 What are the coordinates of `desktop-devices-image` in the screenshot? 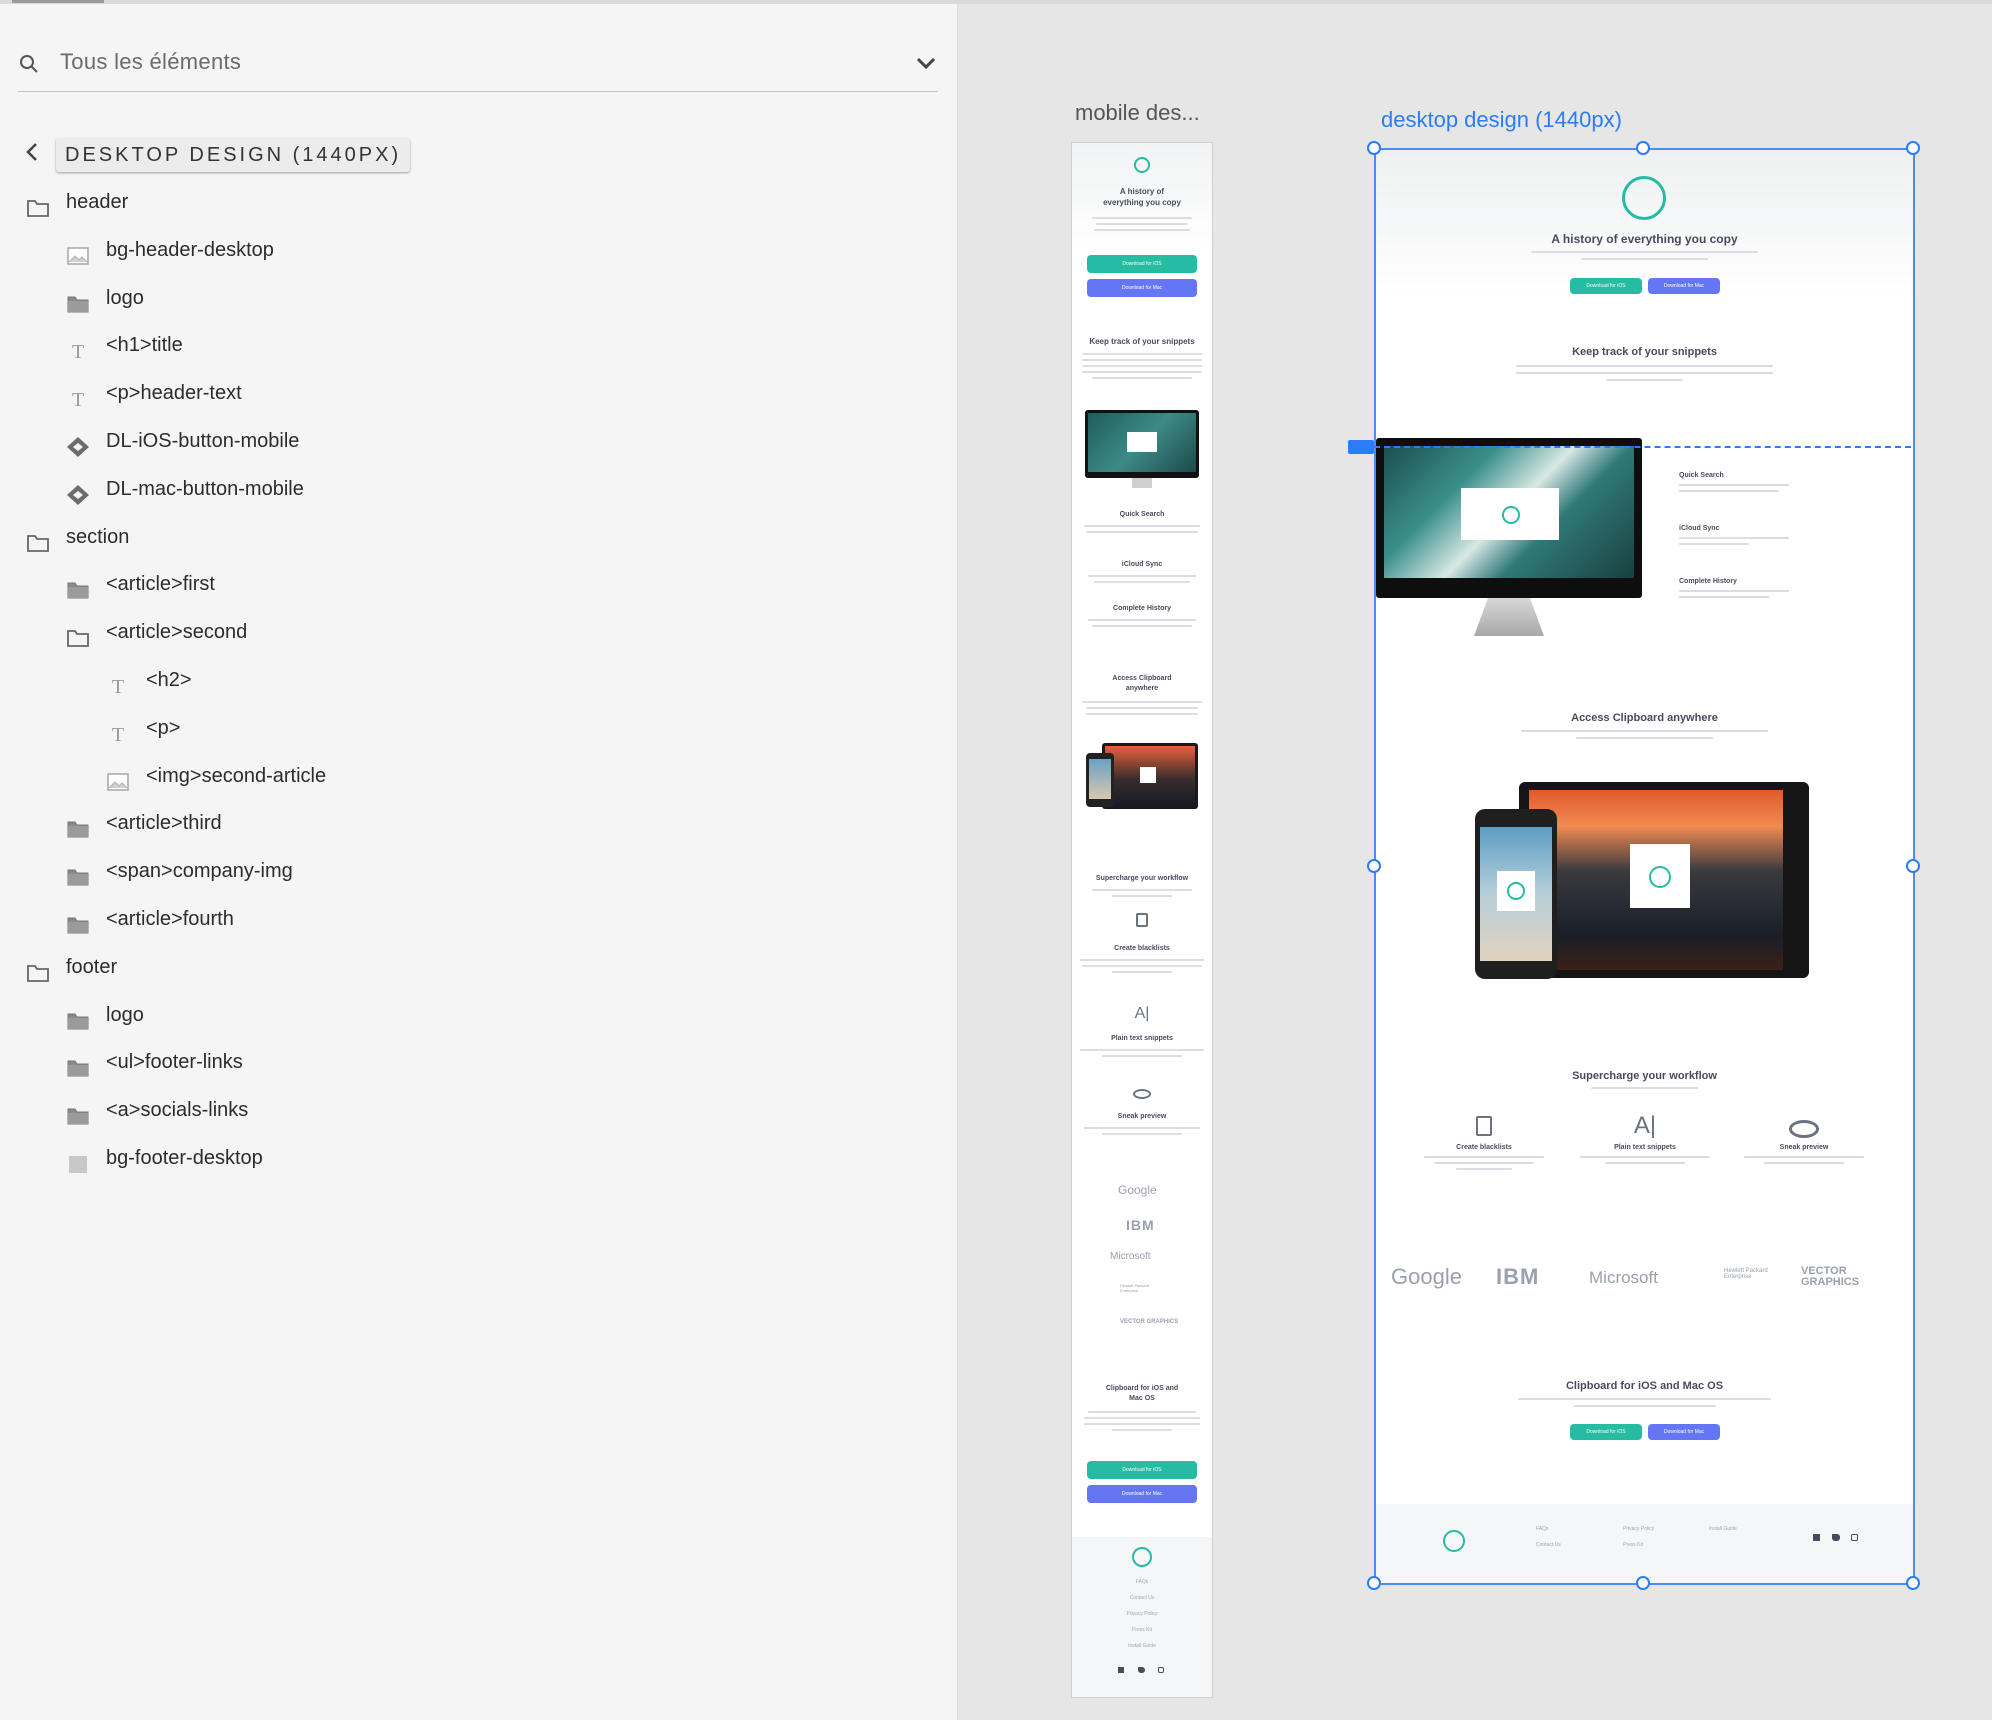 It's located at (1664, 880).